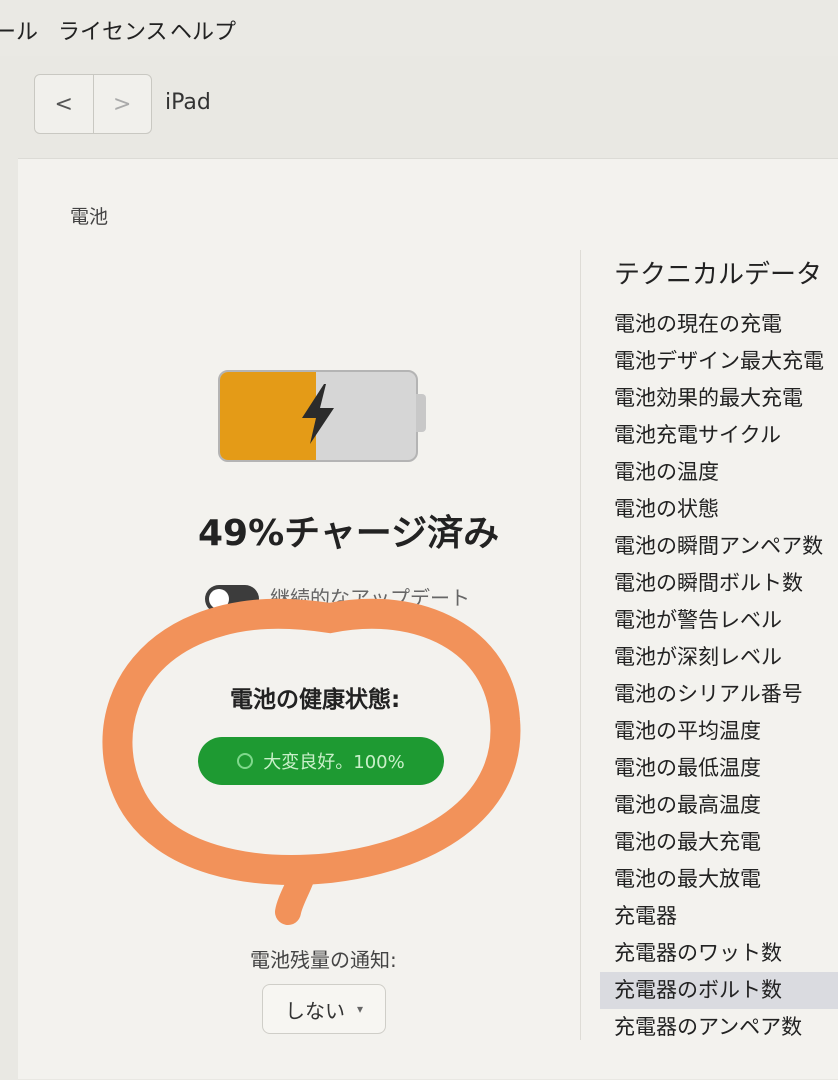 Image resolution: width=838 pixels, height=1080 pixels. What do you see at coordinates (323, 960) in the screenshot?
I see `battery-notification-label: 電池残量の通知:` at bounding box center [323, 960].